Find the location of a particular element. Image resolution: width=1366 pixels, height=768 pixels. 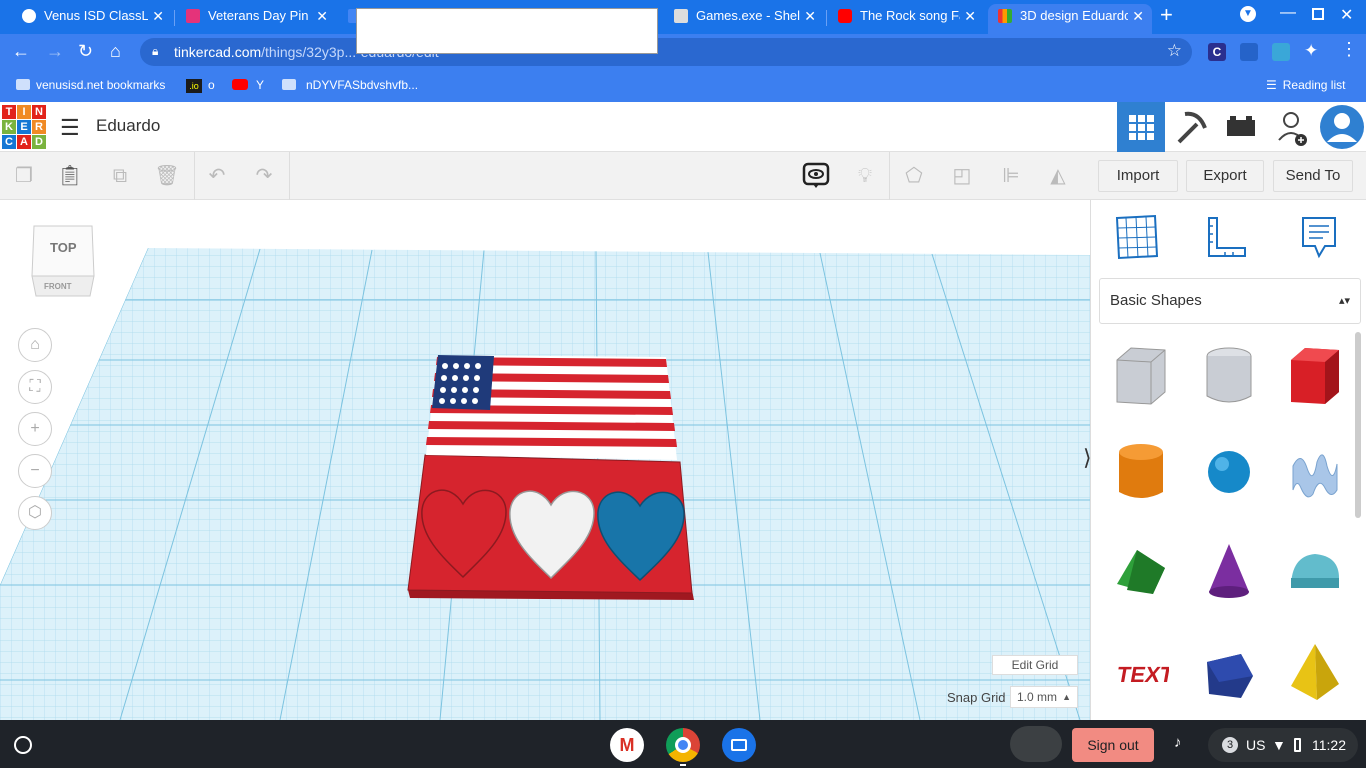

workplane-tool-icon is located at coordinates (1137, 237).